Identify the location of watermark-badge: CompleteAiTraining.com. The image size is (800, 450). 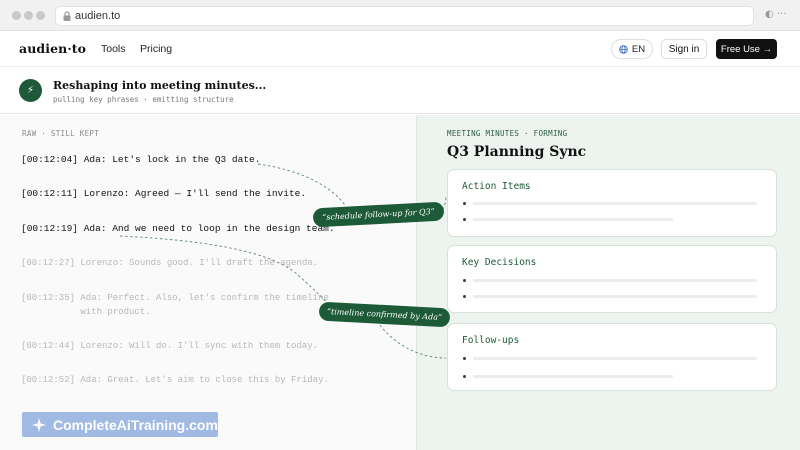
(120, 424).